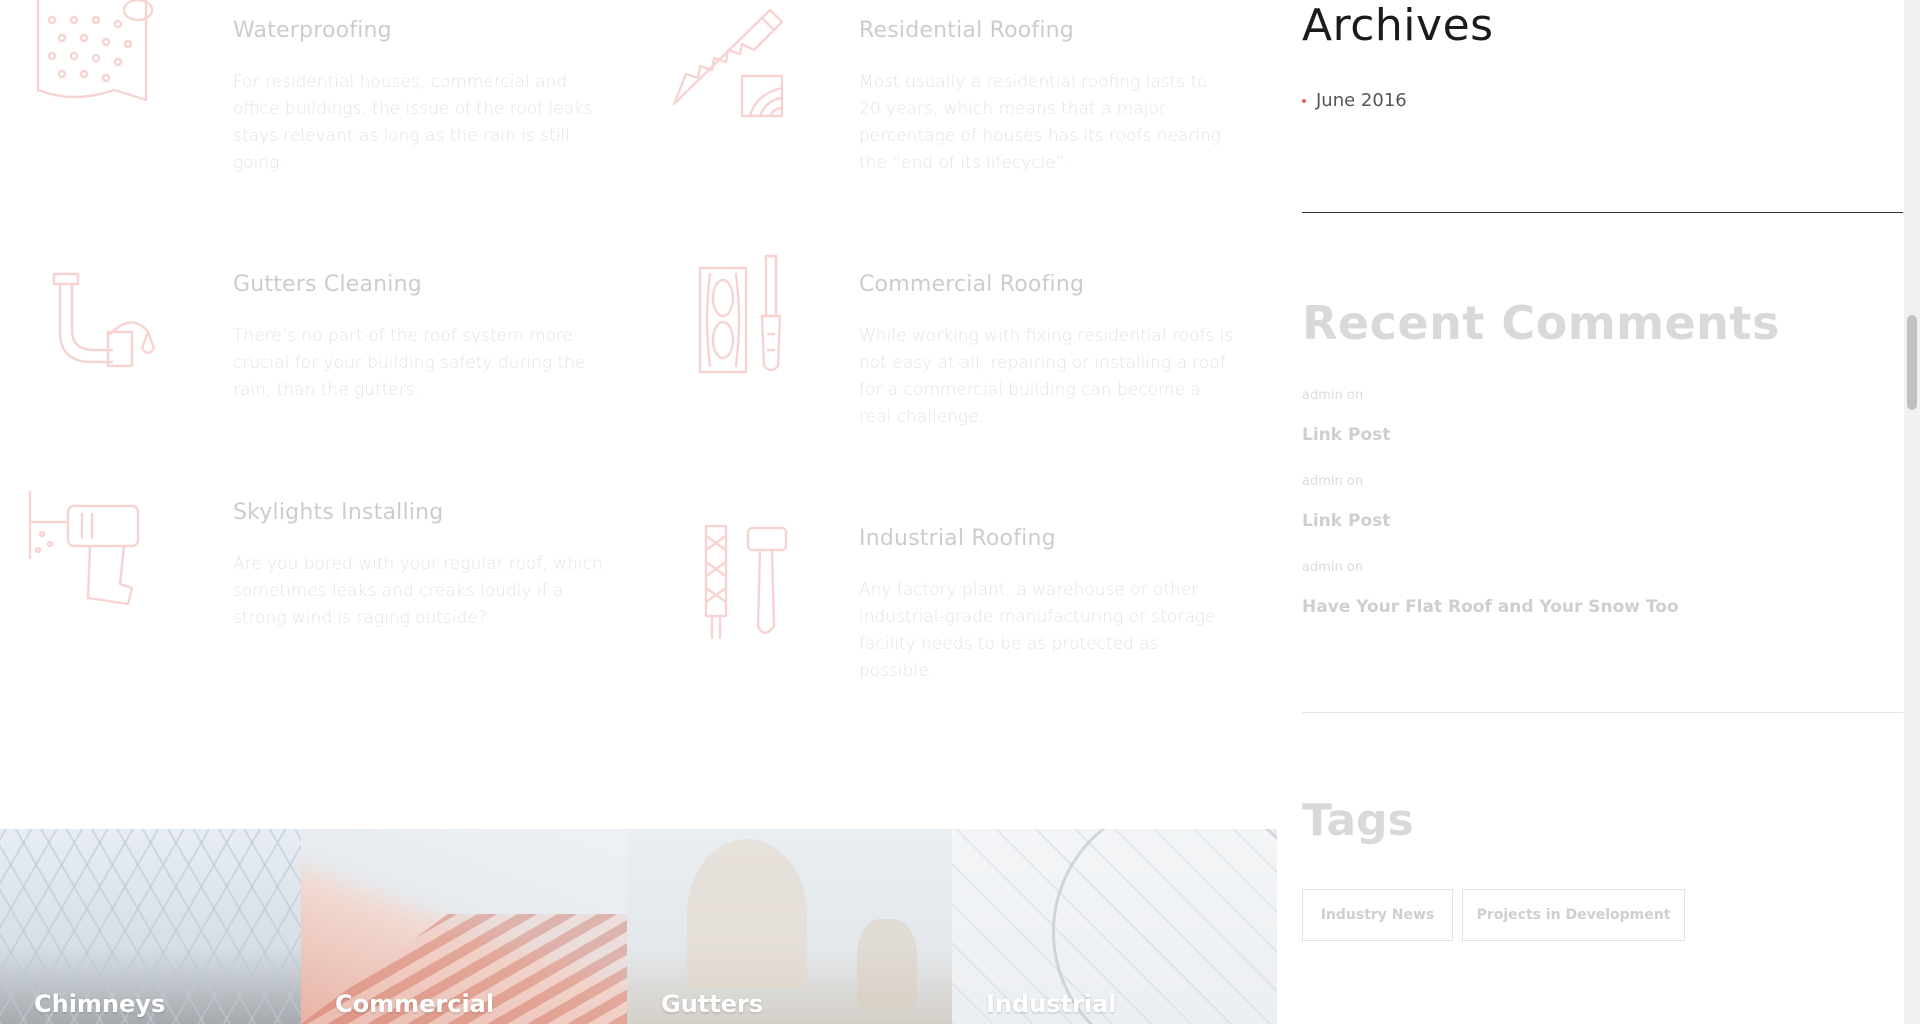 This screenshot has width=1920, height=1024. What do you see at coordinates (747, 584) in the screenshot?
I see `file-and-hammer-icon` at bounding box center [747, 584].